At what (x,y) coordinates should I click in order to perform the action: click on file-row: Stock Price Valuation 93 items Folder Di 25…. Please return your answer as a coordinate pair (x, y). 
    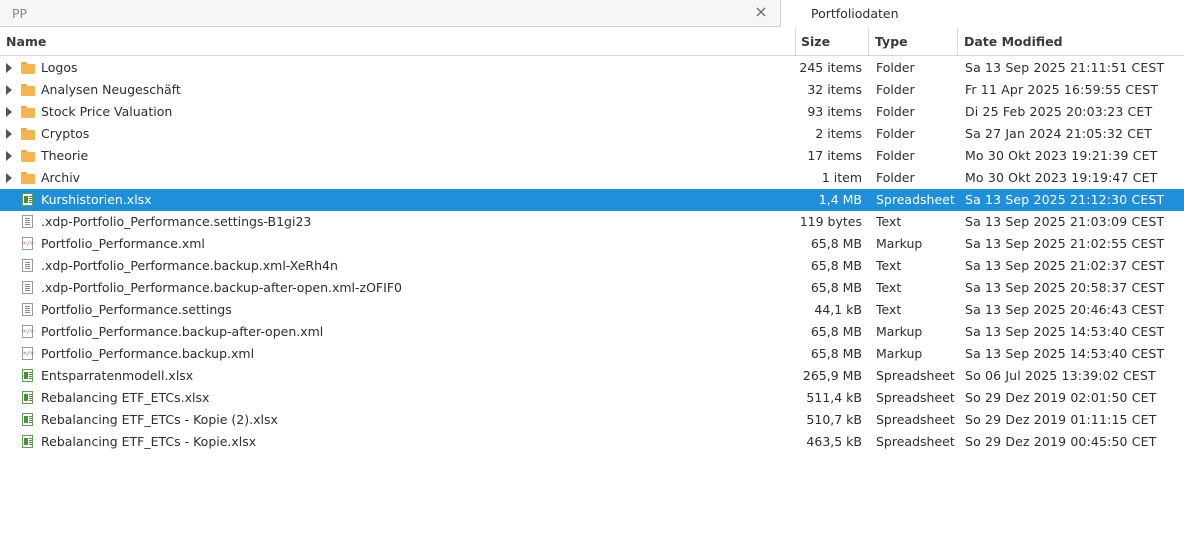
    Looking at the image, I should click on (592, 112).